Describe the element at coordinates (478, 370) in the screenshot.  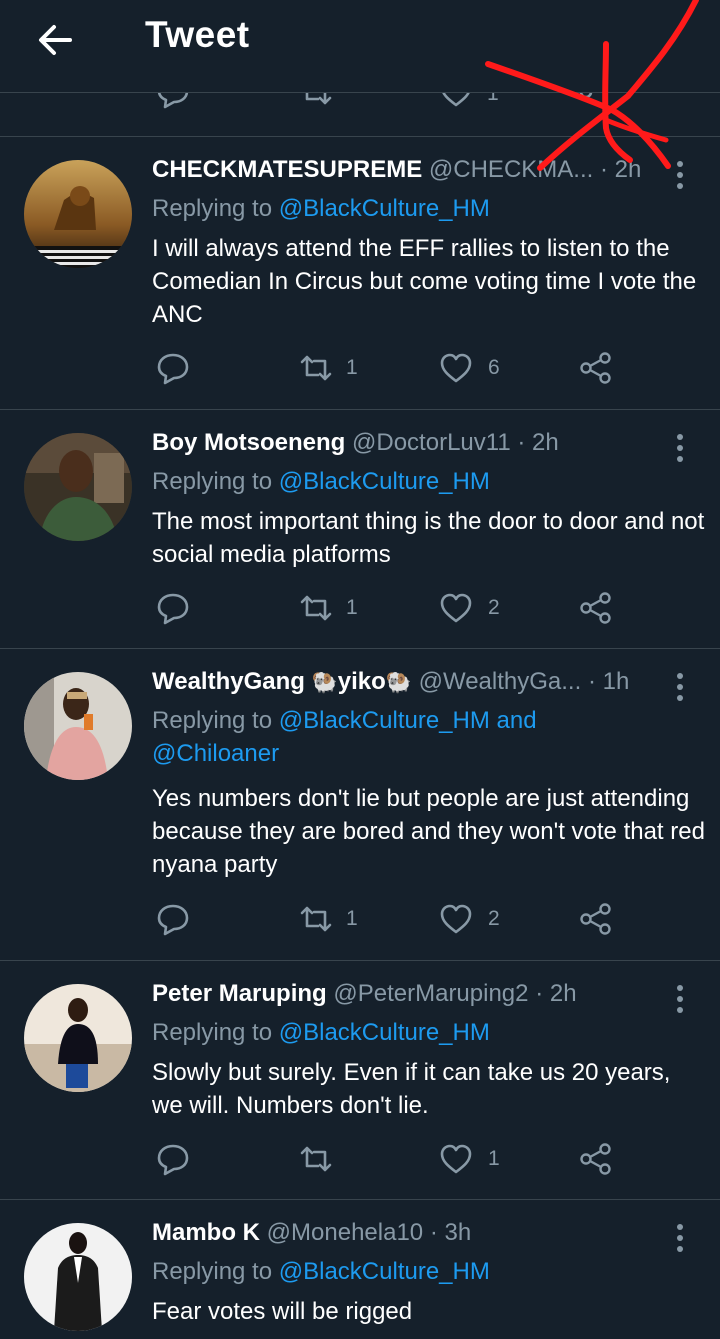
I see `like-button: 6` at that location.